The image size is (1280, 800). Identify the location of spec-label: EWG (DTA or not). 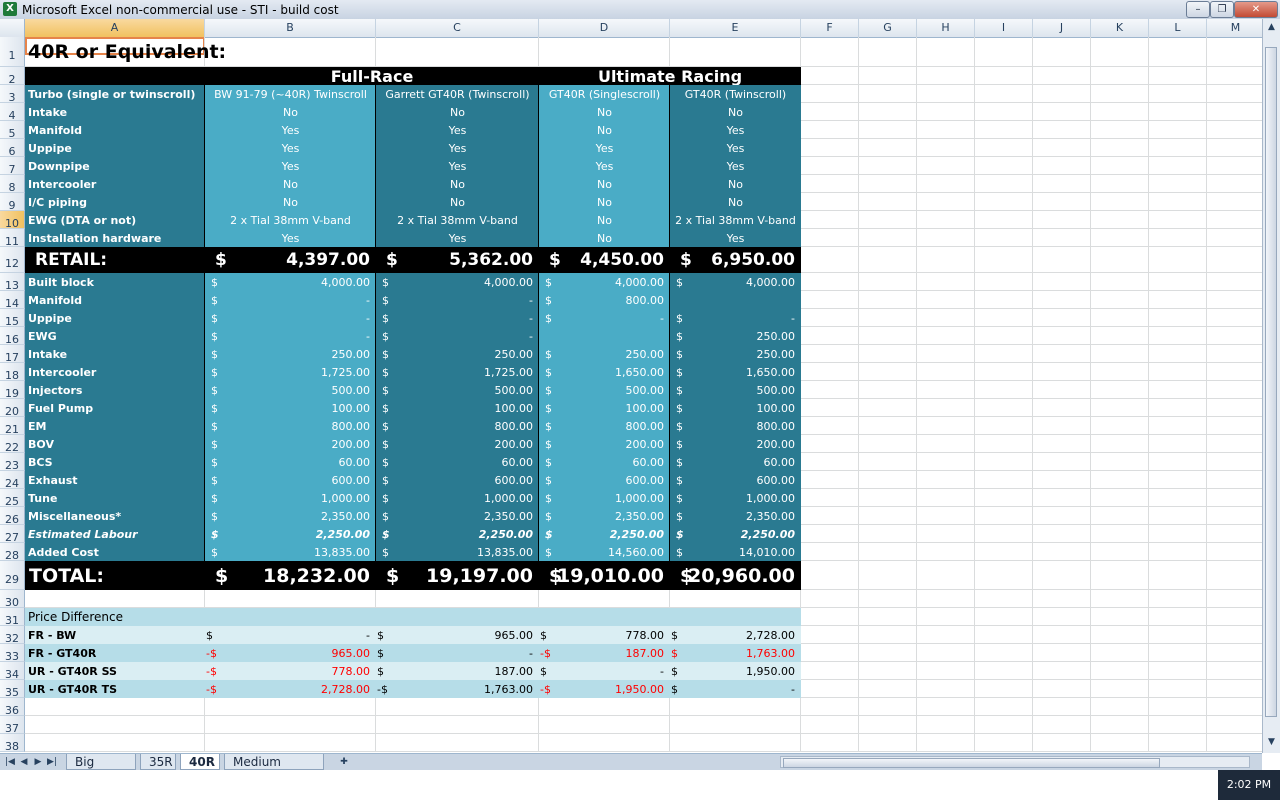
(115, 220).